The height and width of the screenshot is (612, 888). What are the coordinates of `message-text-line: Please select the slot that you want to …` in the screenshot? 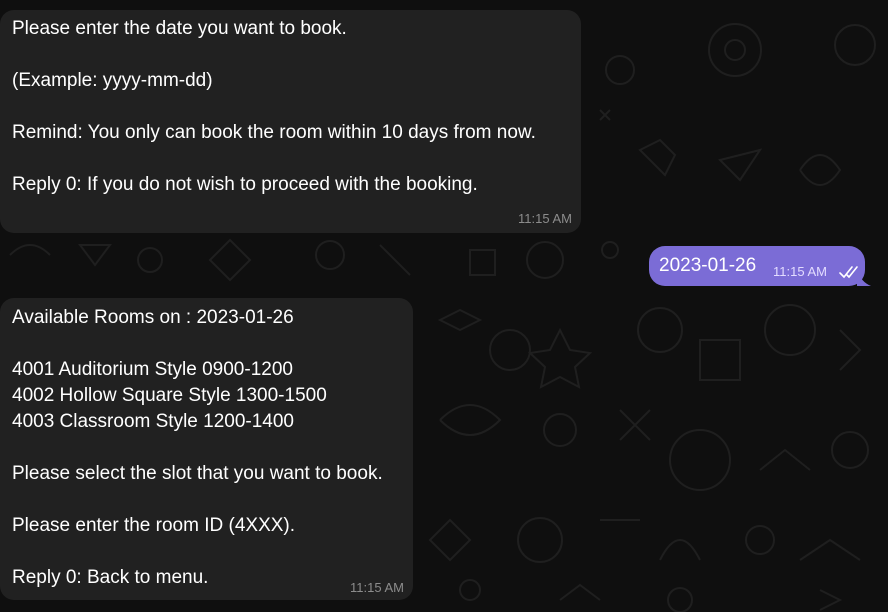 It's located at (197, 473).